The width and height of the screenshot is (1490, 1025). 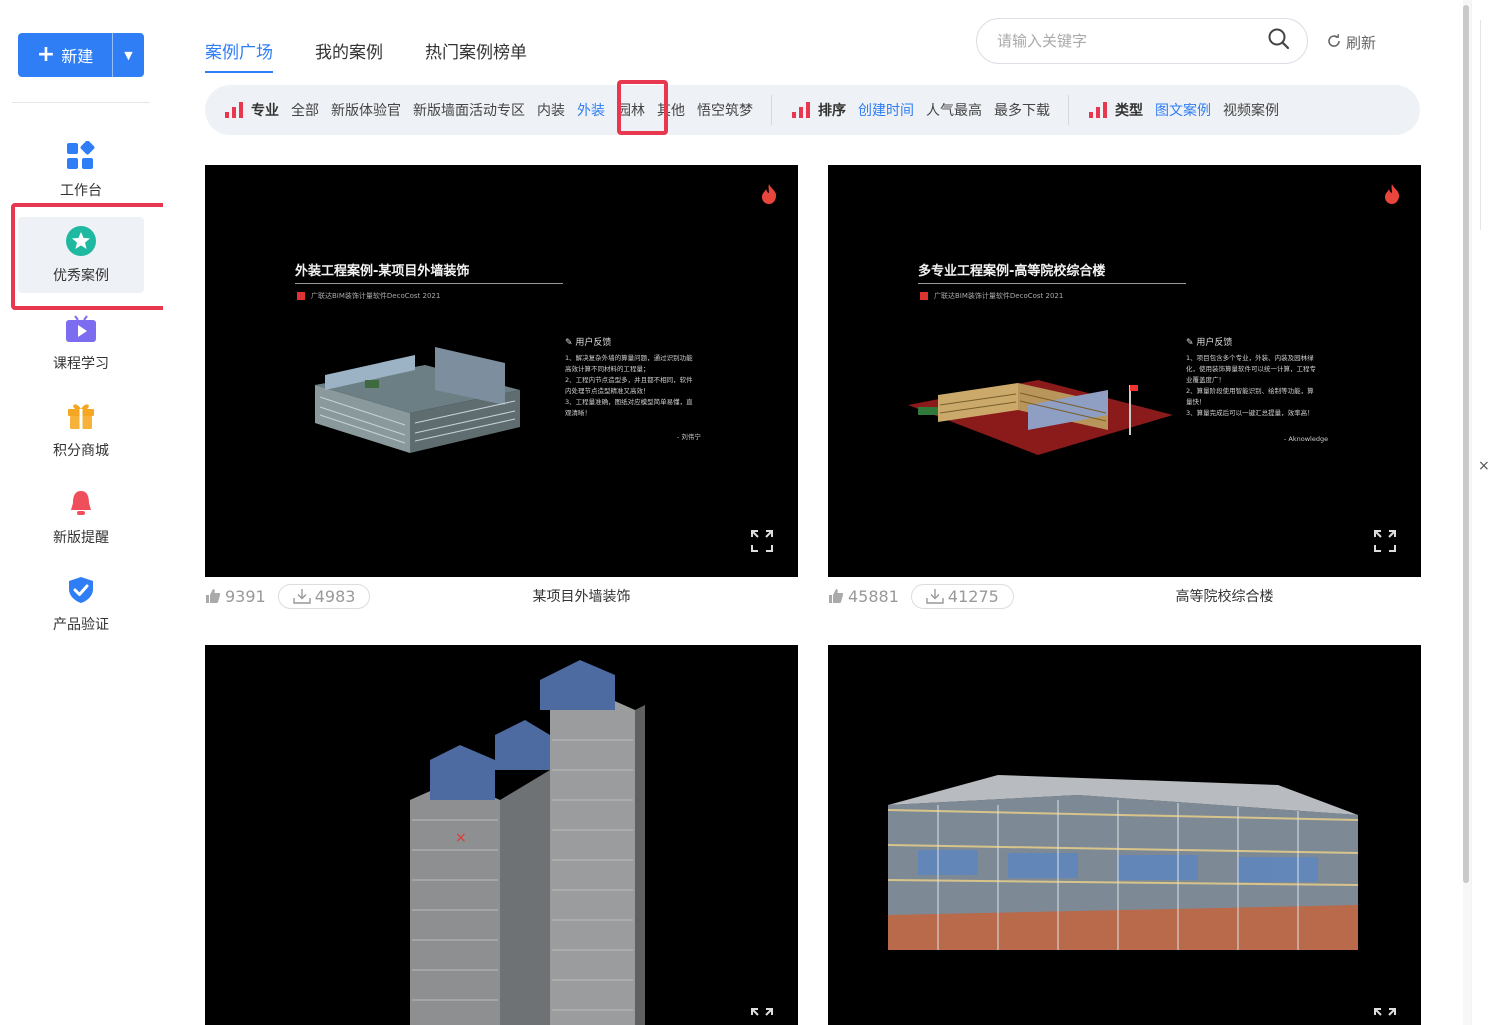 I want to click on sidebar-item-label: 工作台, so click(x=81, y=191).